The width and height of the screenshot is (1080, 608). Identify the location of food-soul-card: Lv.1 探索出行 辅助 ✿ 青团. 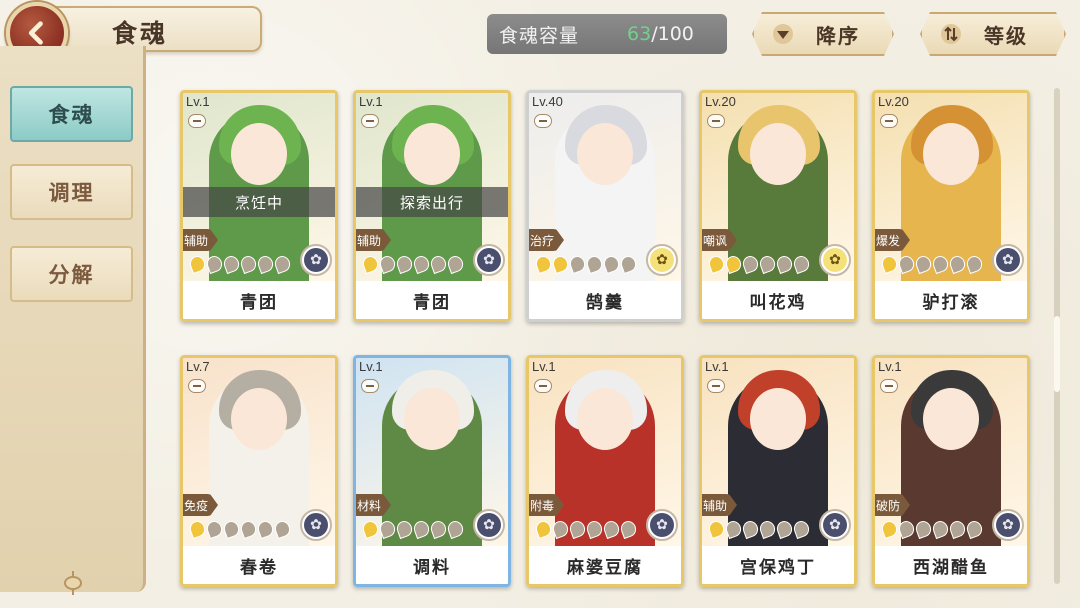
(432, 206).